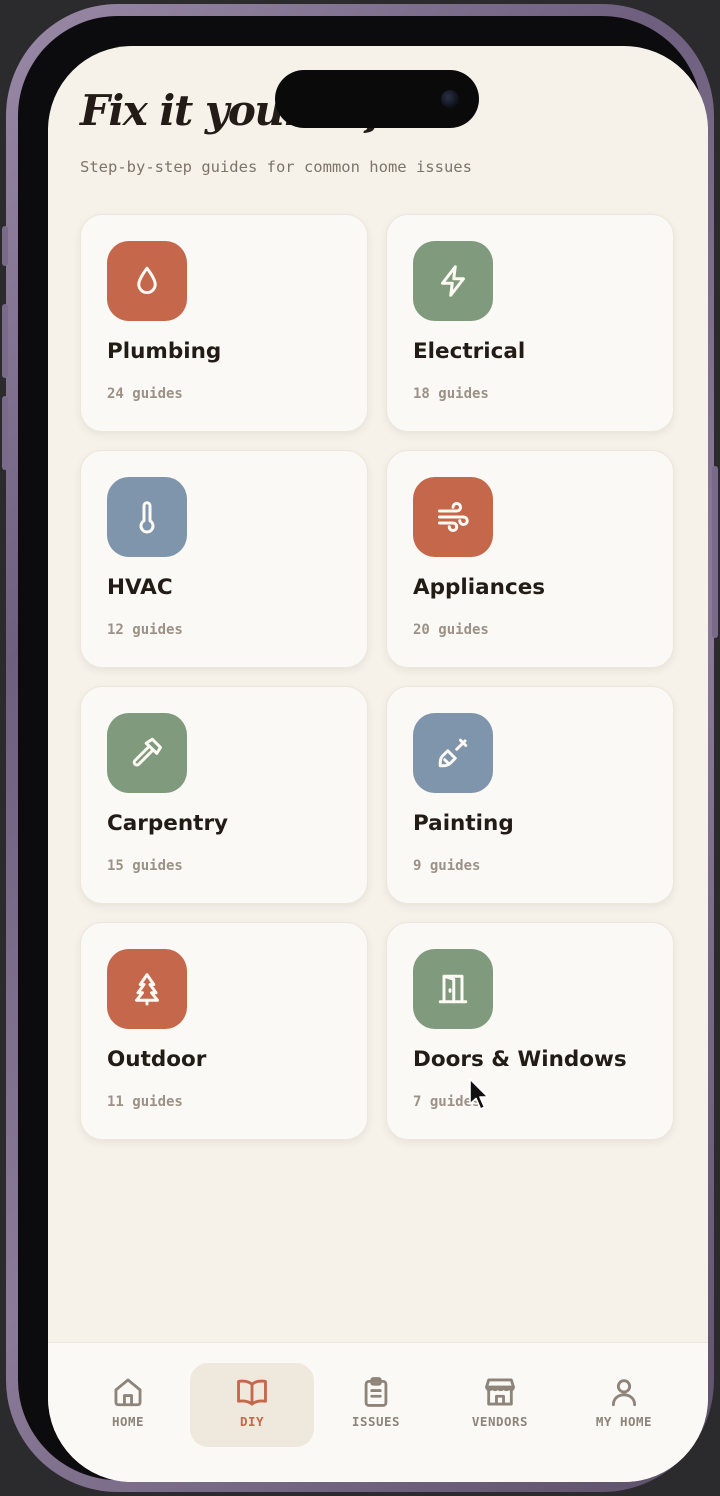  I want to click on tab-vendors: VENDORS, so click(500, 1405).